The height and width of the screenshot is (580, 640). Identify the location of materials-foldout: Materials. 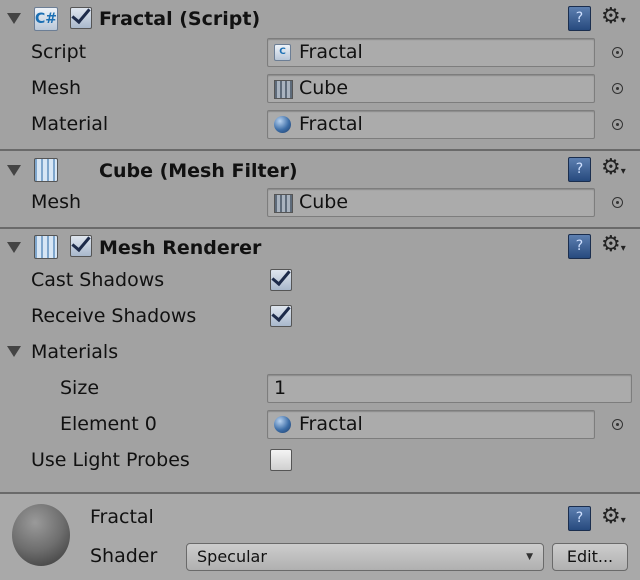
(74, 352).